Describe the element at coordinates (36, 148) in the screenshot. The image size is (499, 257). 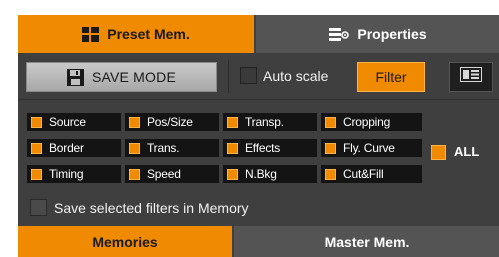
I see `filter-border-checkbox` at that location.